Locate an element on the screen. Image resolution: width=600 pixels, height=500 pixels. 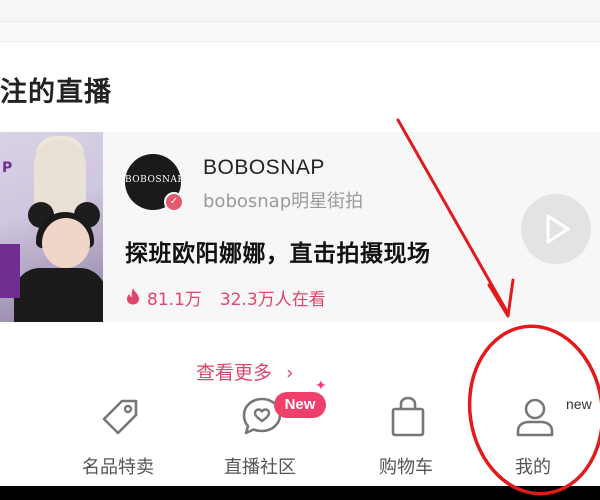
tag-icon is located at coordinates (120, 417).